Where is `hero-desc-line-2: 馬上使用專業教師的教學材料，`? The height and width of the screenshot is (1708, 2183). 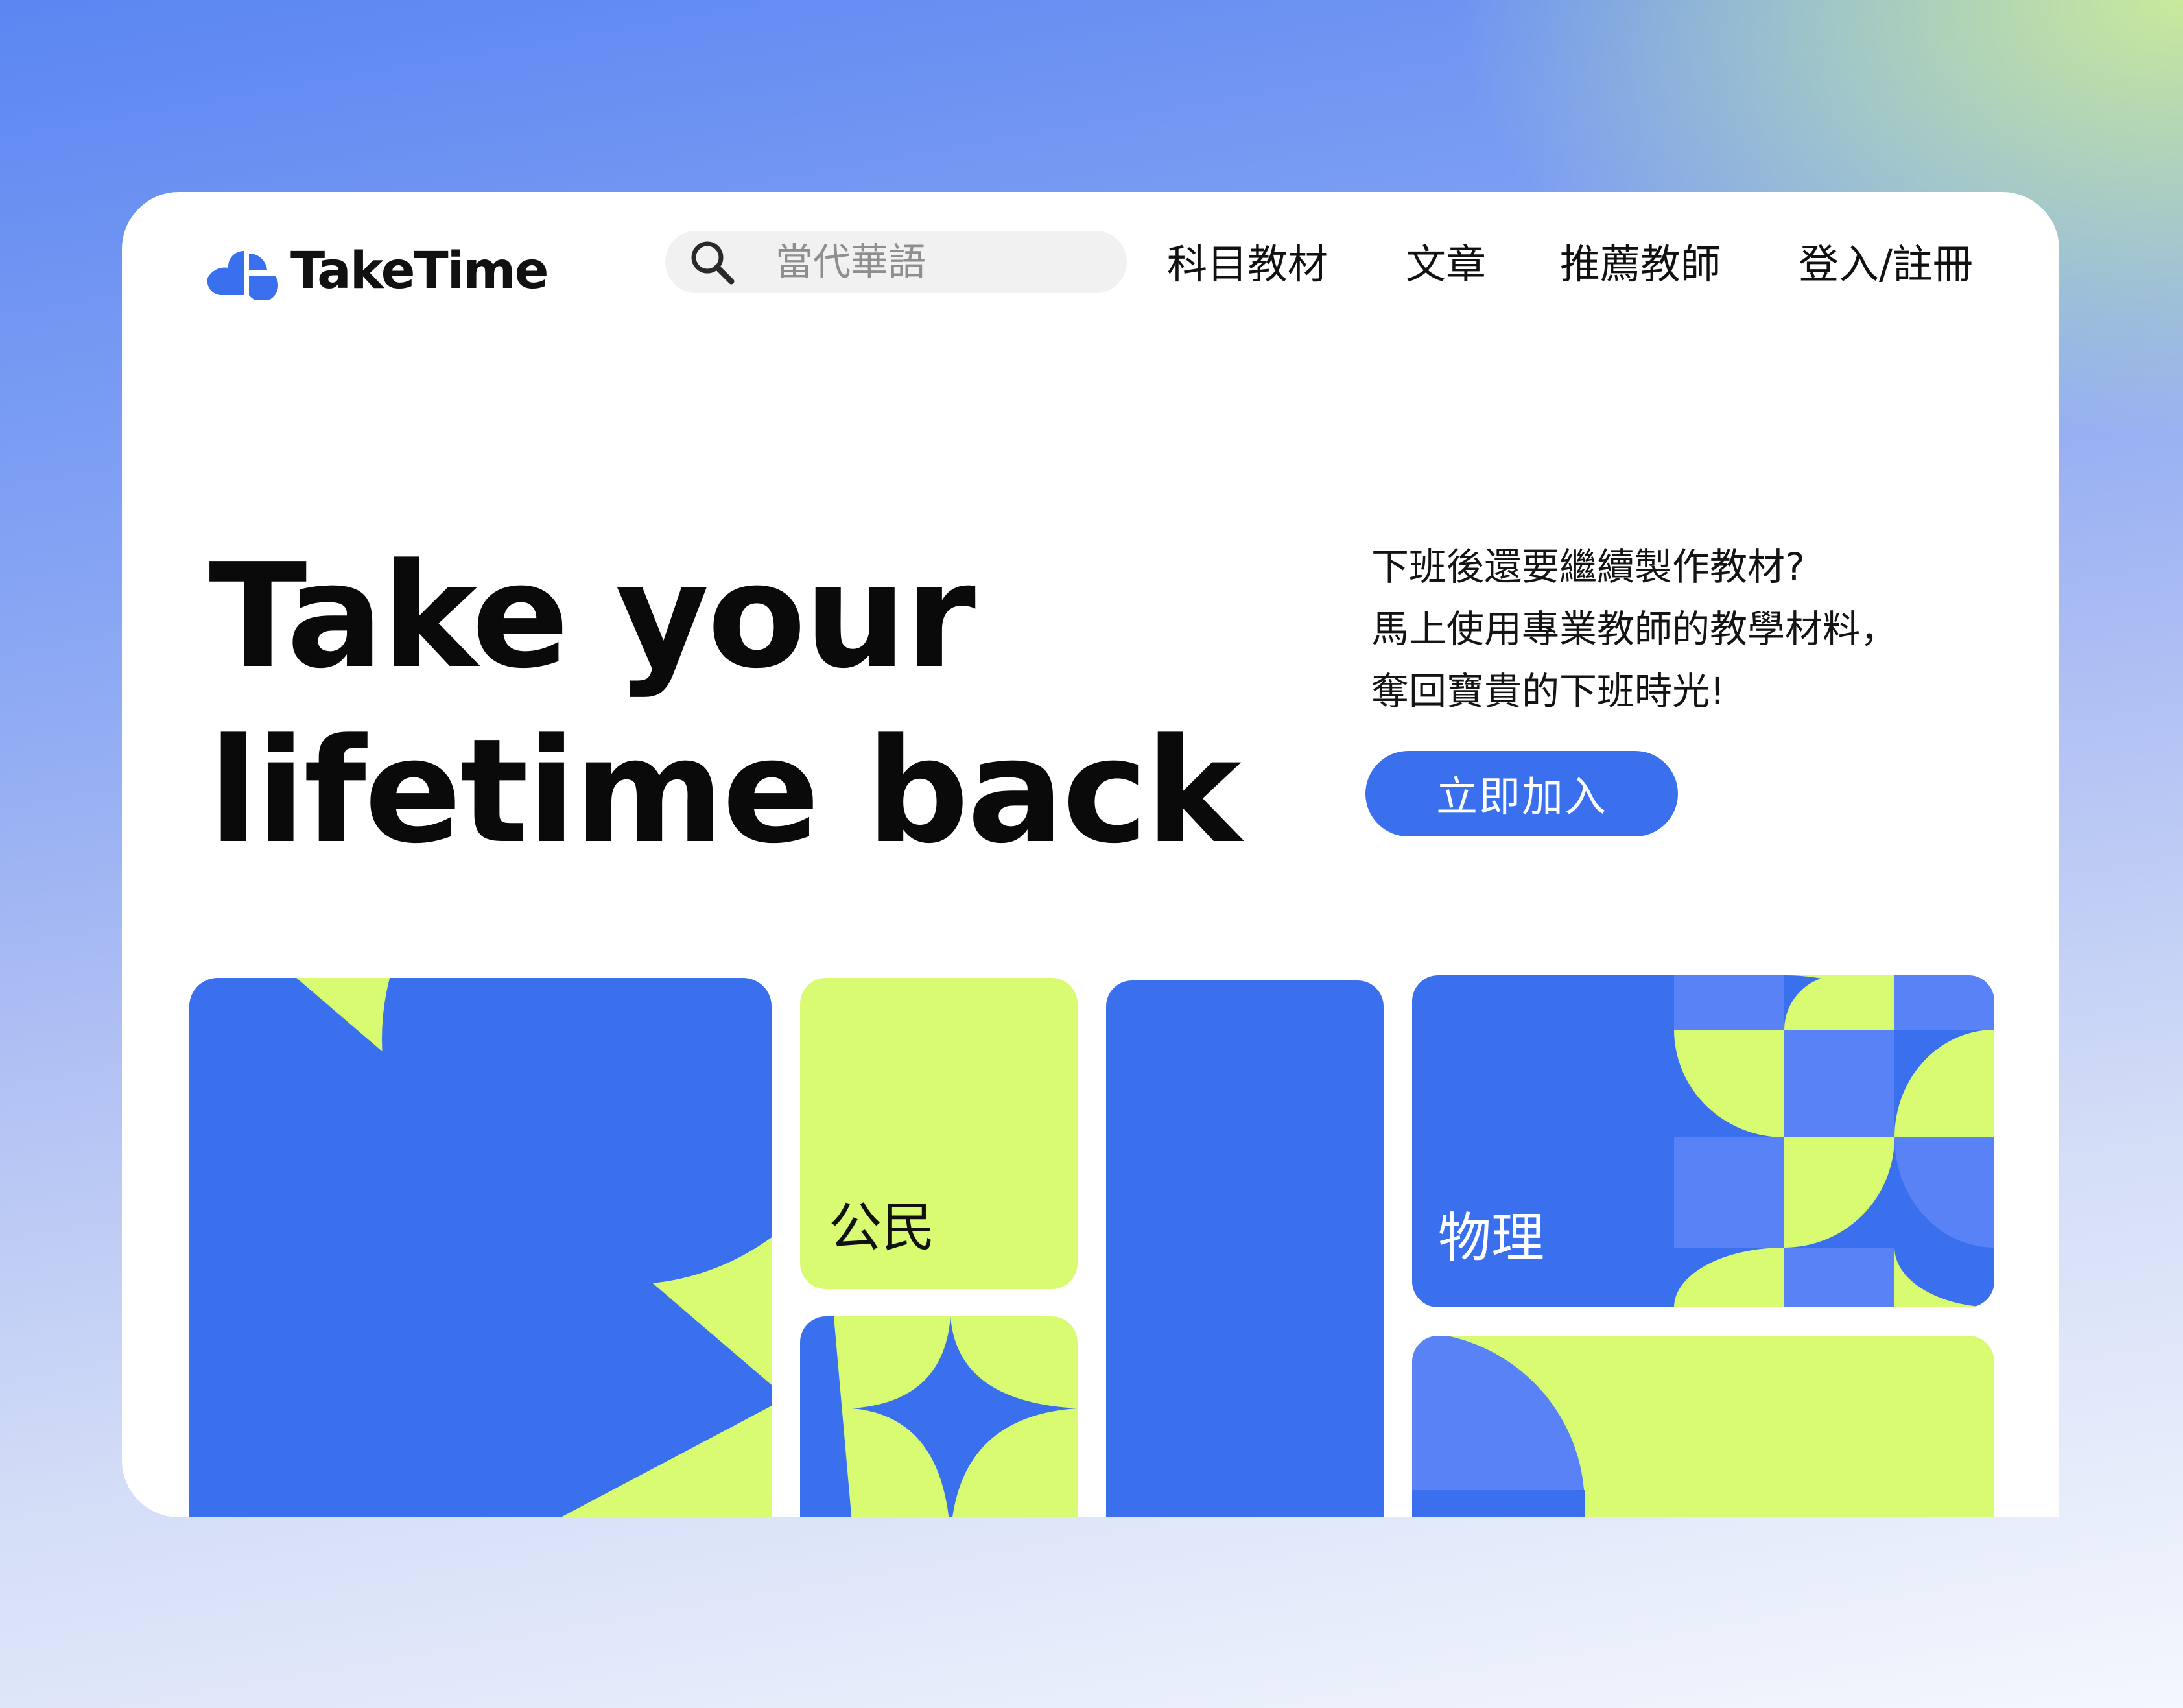
hero-desc-line-2: 馬上使用專業教師的教學材料， is located at coordinates (1635, 629).